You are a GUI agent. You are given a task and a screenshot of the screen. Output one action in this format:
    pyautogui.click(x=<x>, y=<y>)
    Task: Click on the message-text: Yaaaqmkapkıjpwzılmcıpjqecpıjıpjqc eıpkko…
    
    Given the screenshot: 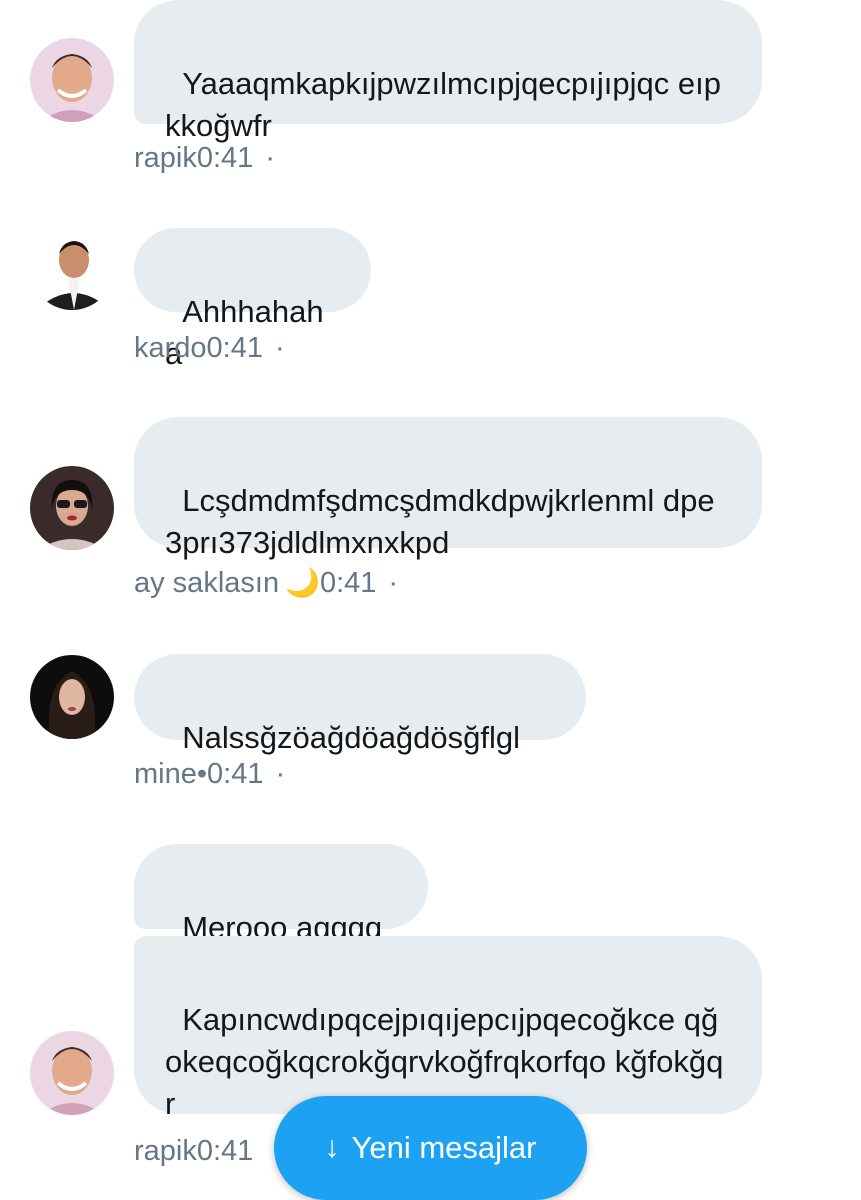 What is the action you would take?
    pyautogui.click(x=443, y=104)
    